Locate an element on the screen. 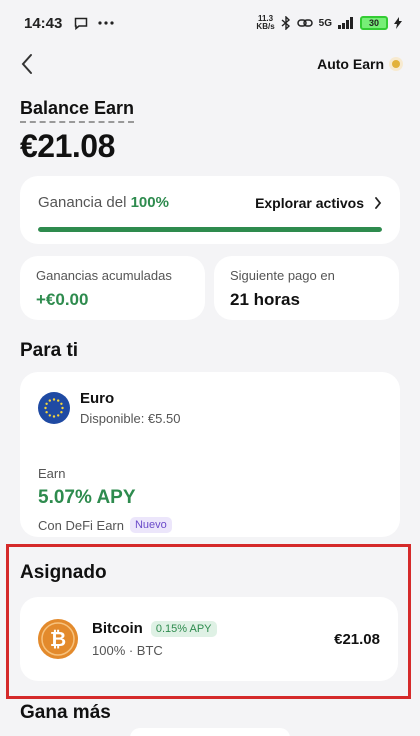 The height and width of the screenshot is (736, 420). euro-flag-icon is located at coordinates (54, 408).